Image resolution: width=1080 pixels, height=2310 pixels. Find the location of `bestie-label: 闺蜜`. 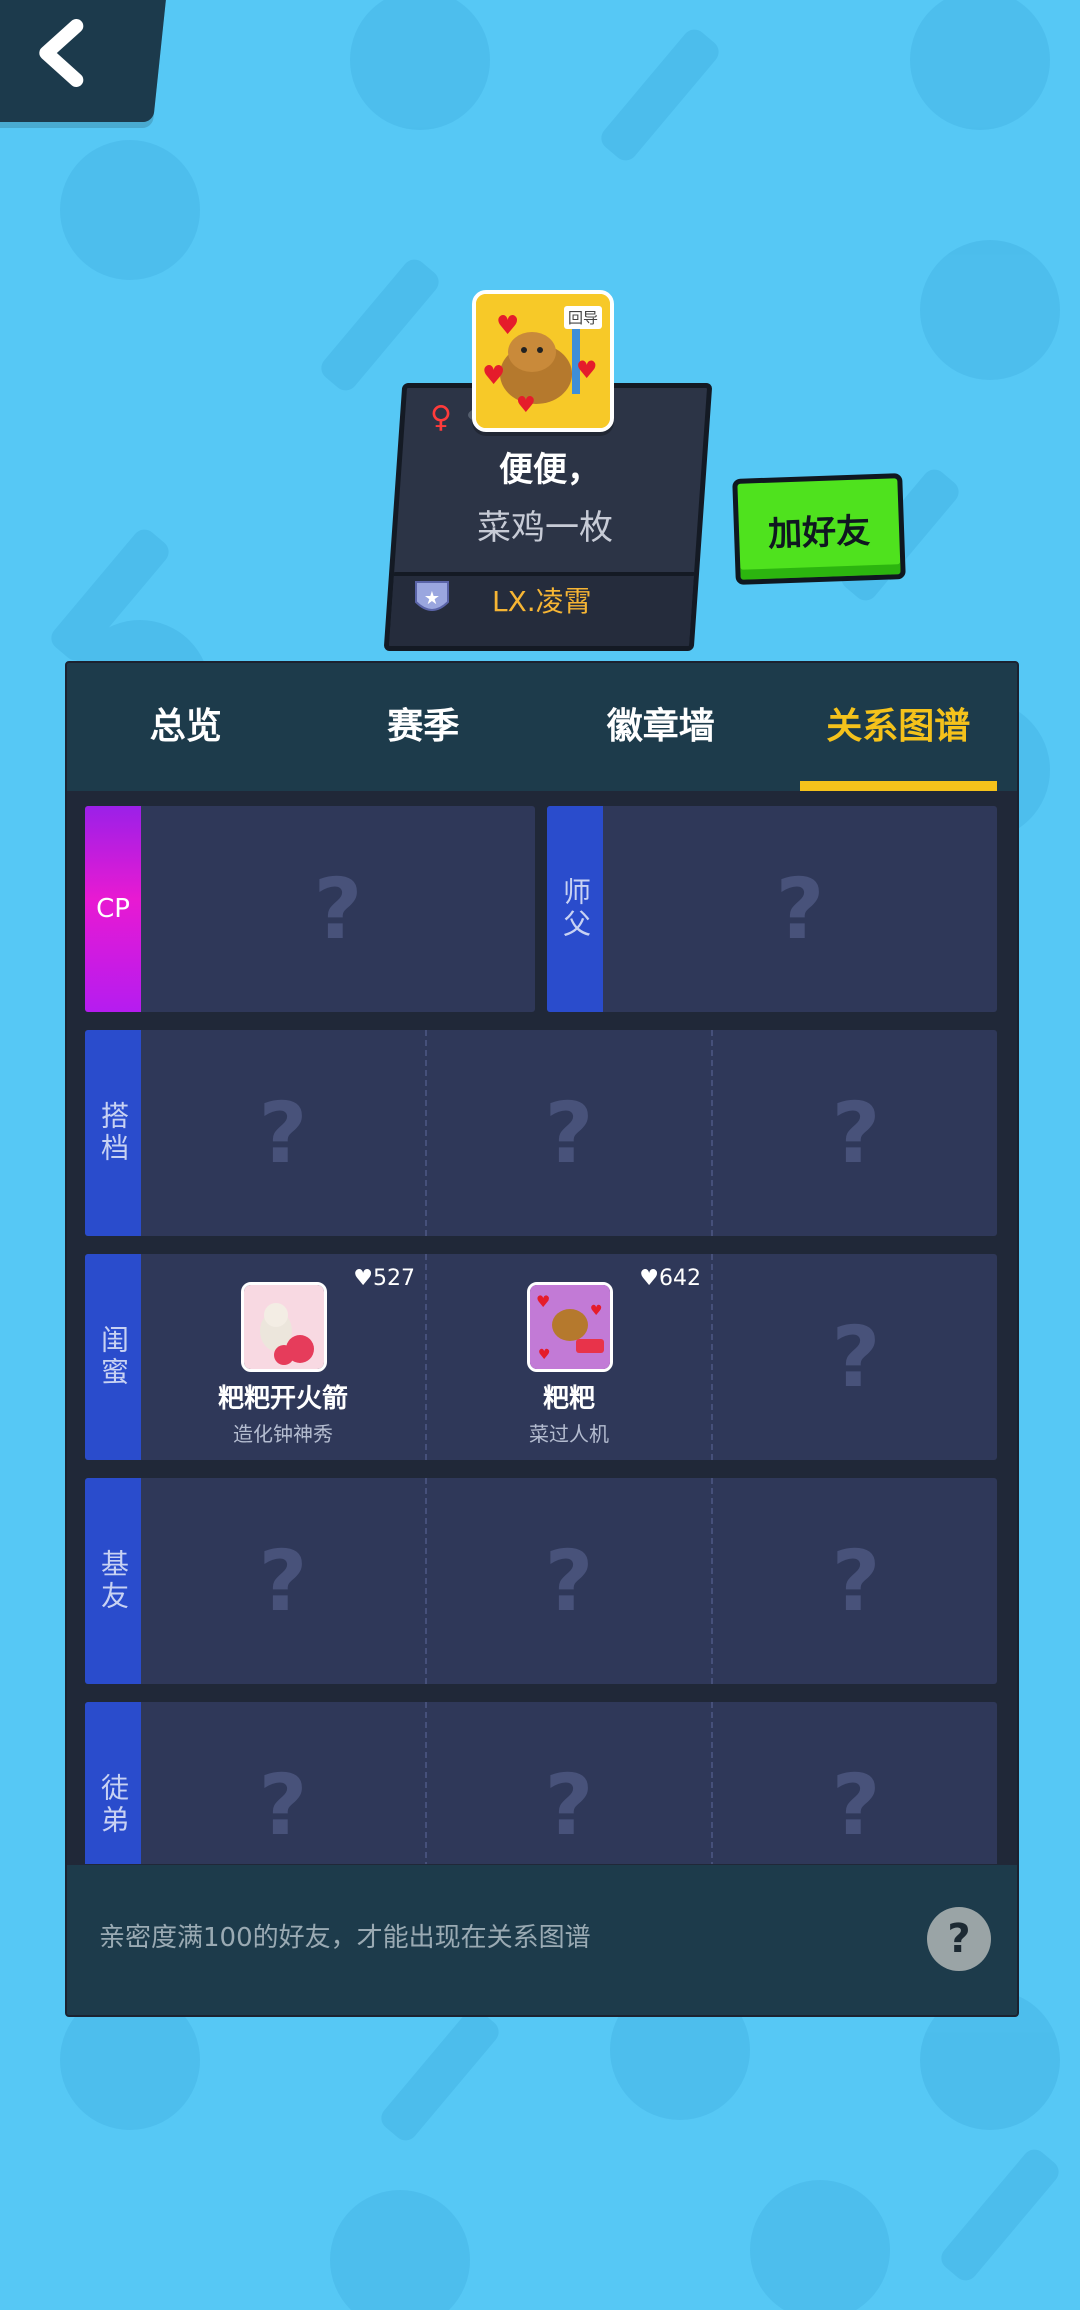

bestie-label: 闺蜜 is located at coordinates (113, 1357).